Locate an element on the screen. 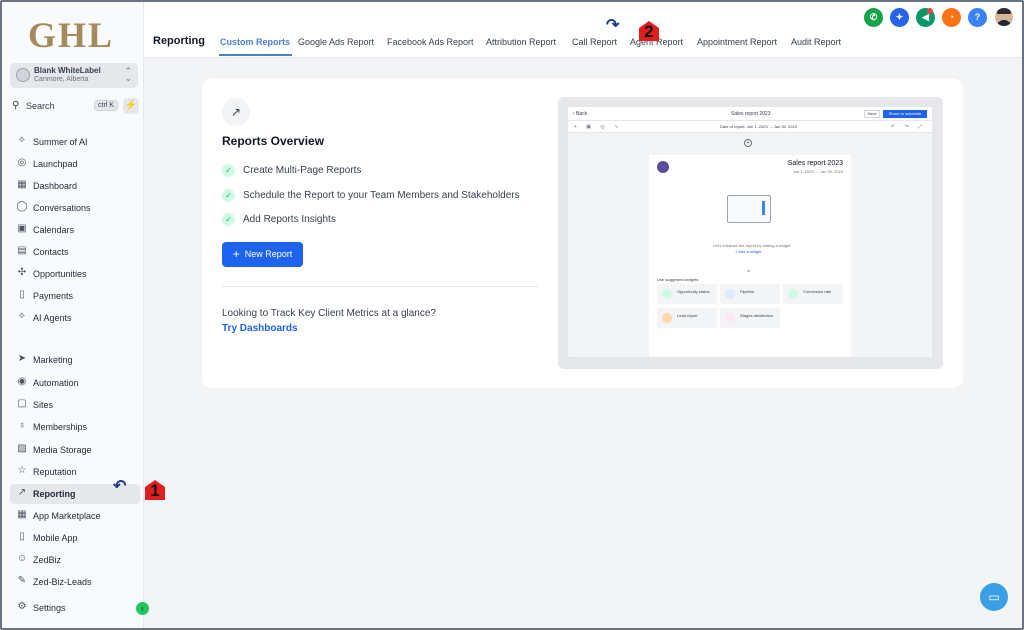  preview-title: Sales report 2023 is located at coordinates (751, 114).